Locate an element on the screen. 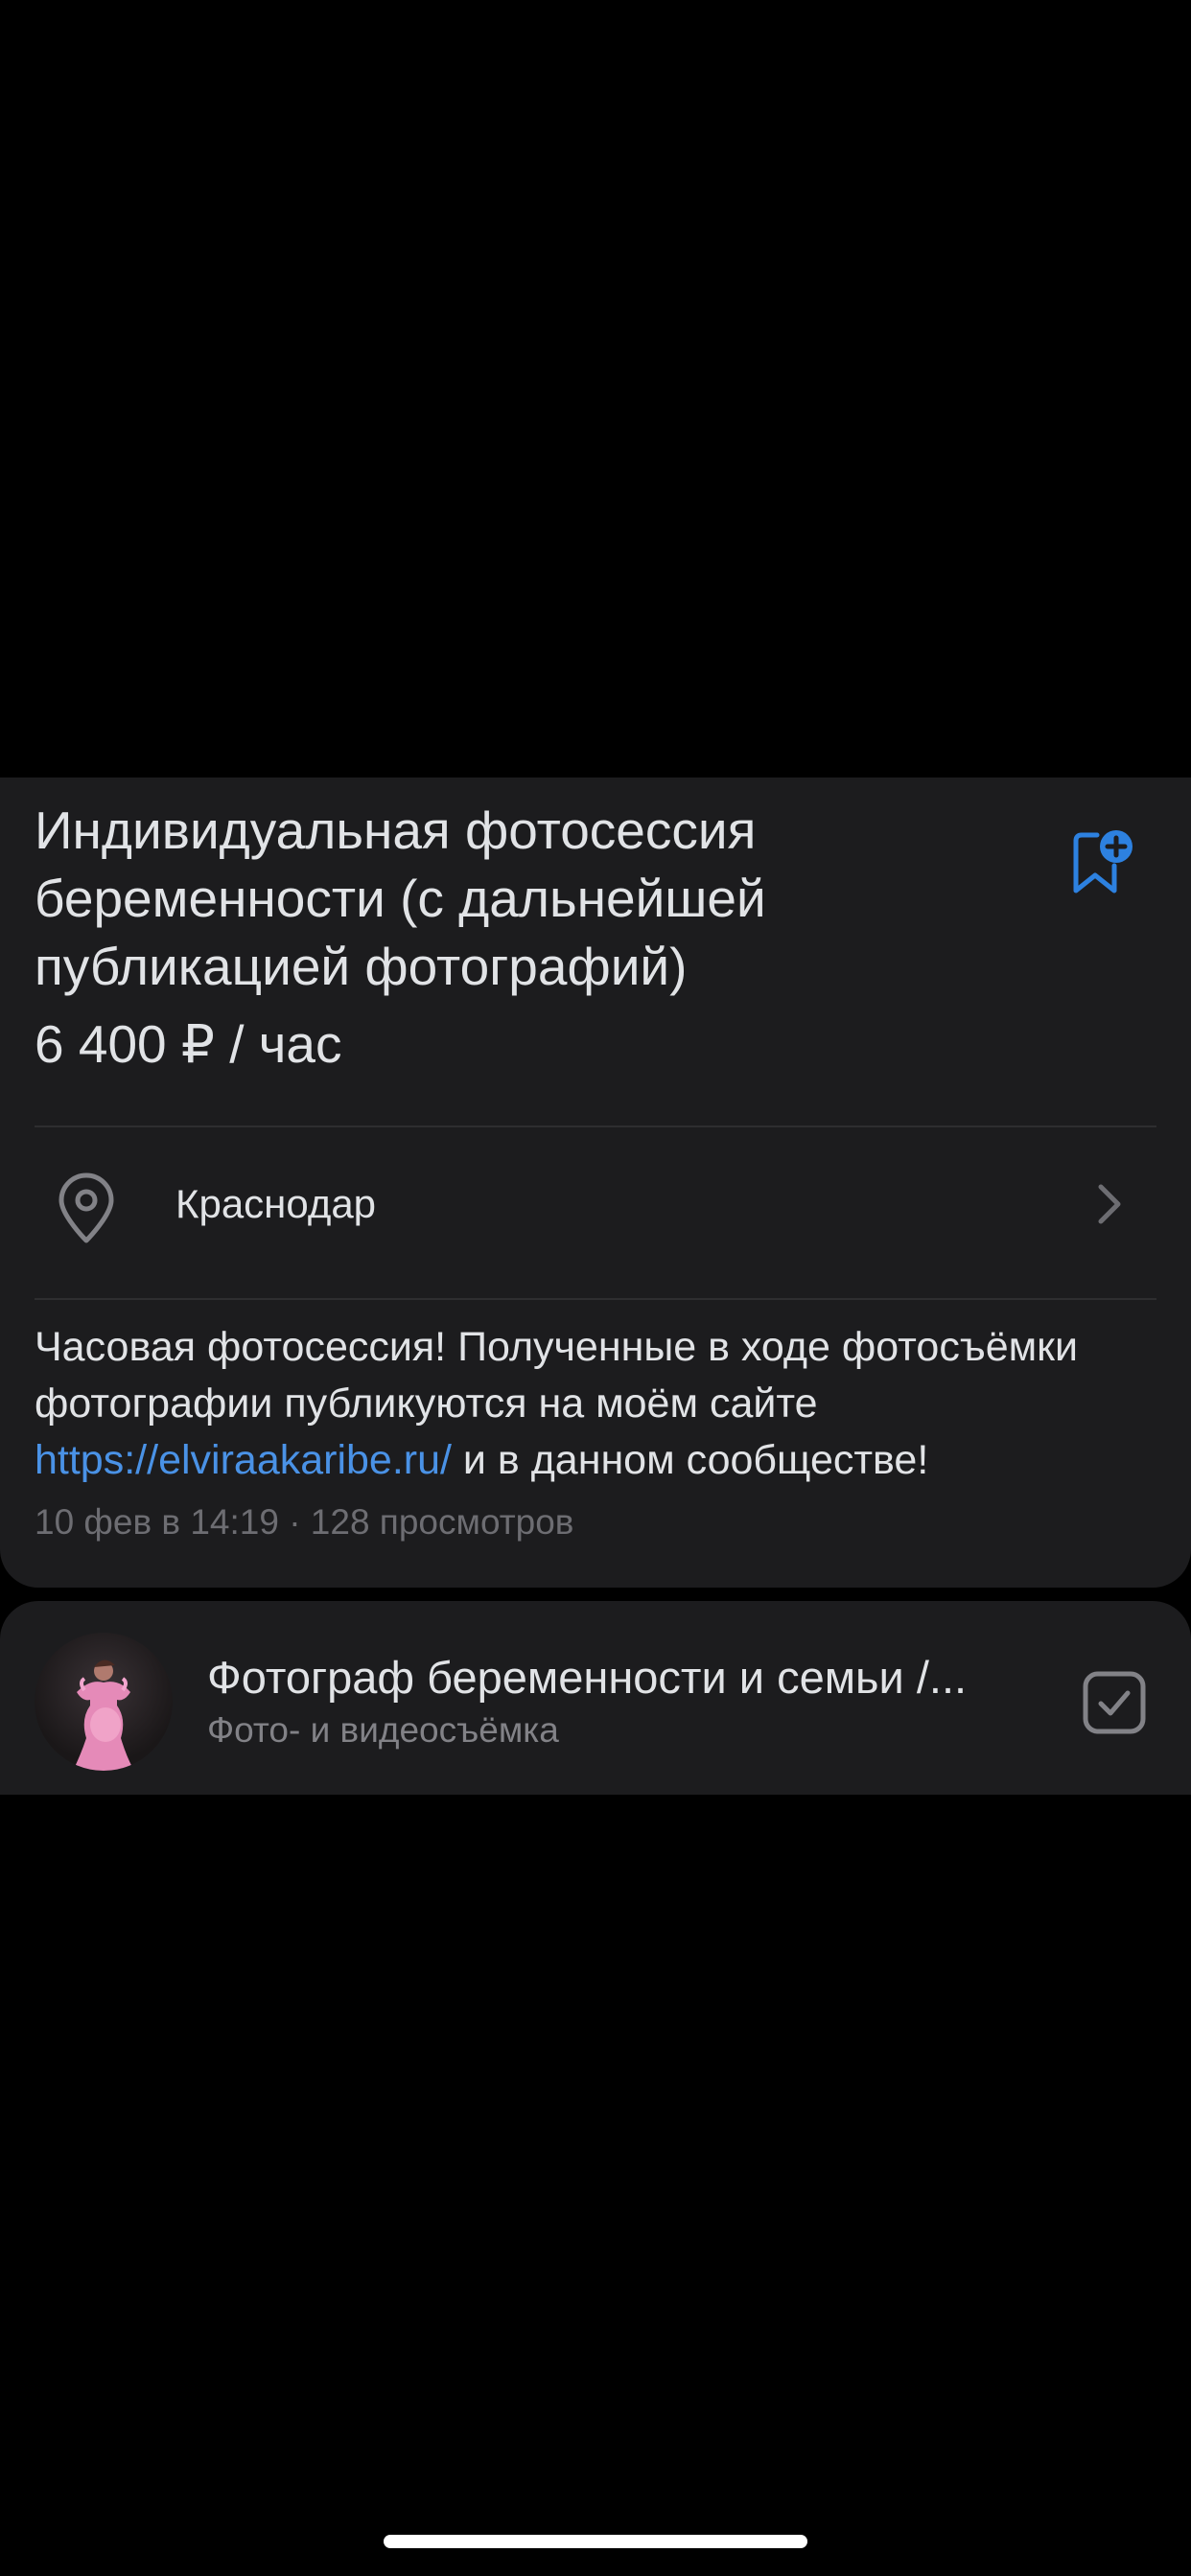 This screenshot has height=2576, width=1191. community-category: Фото- и видеосъёмка is located at coordinates (383, 1730).